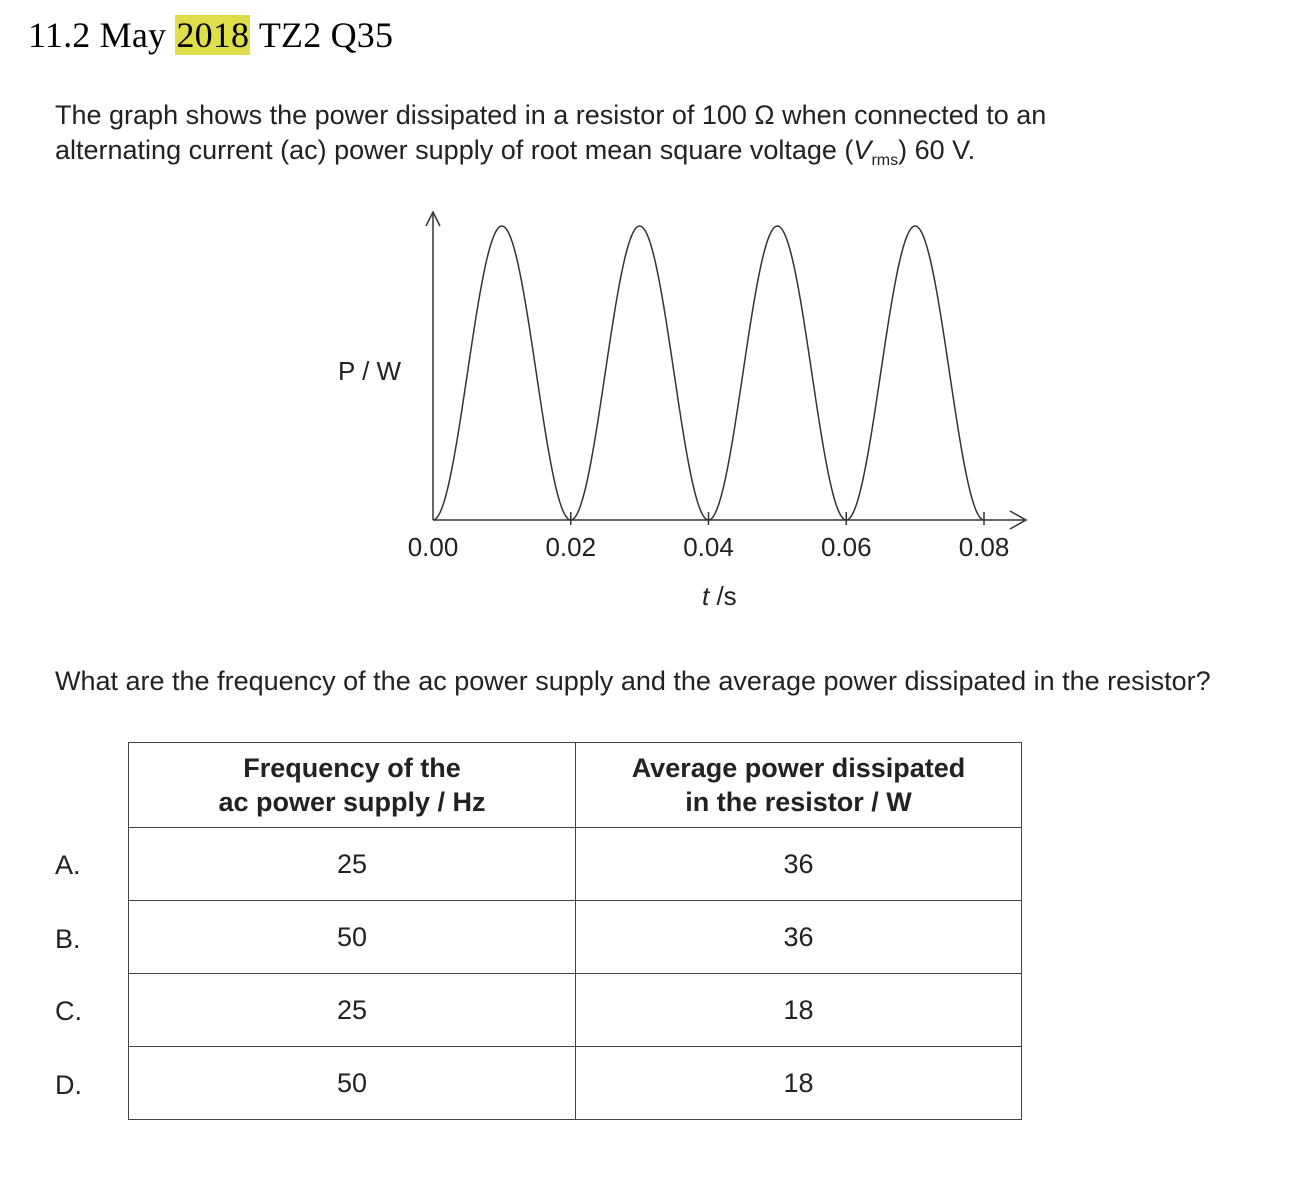 The image size is (1312, 1204). I want to click on table-row: 25 36, so click(575, 864).